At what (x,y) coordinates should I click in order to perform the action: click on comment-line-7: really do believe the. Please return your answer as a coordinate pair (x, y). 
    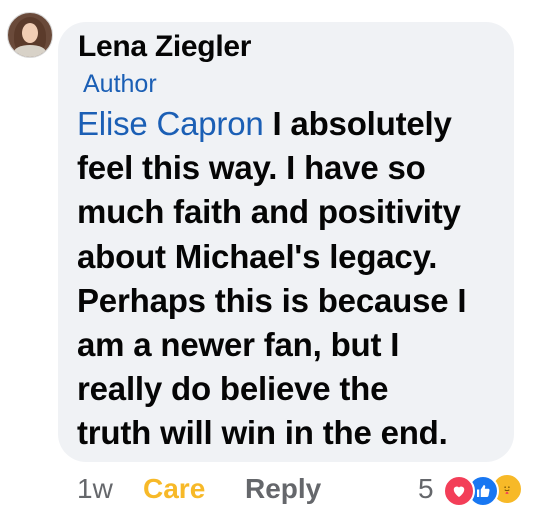
    Looking at the image, I should click on (233, 389).